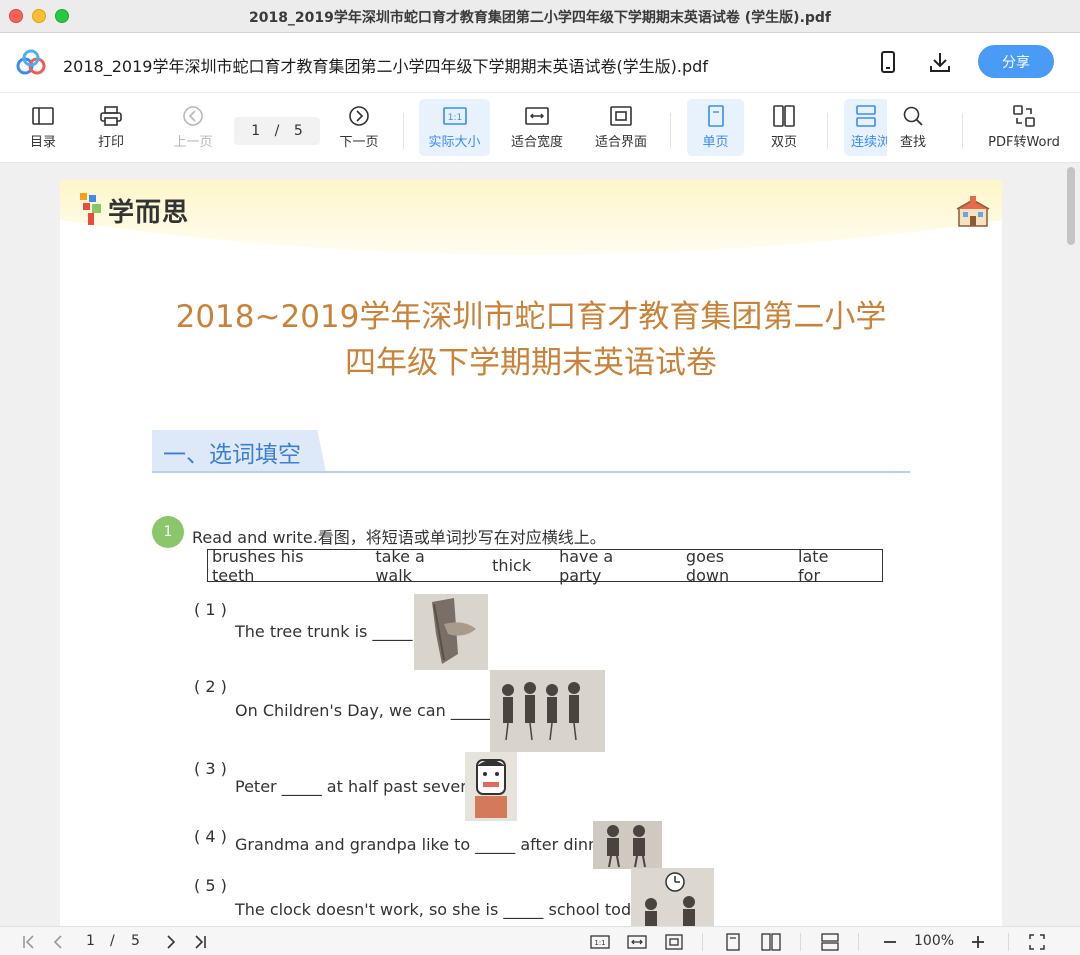 This screenshot has height=955, width=1080. Describe the element at coordinates (210, 686) in the screenshot. I see `item-number: ( 2 )` at that location.